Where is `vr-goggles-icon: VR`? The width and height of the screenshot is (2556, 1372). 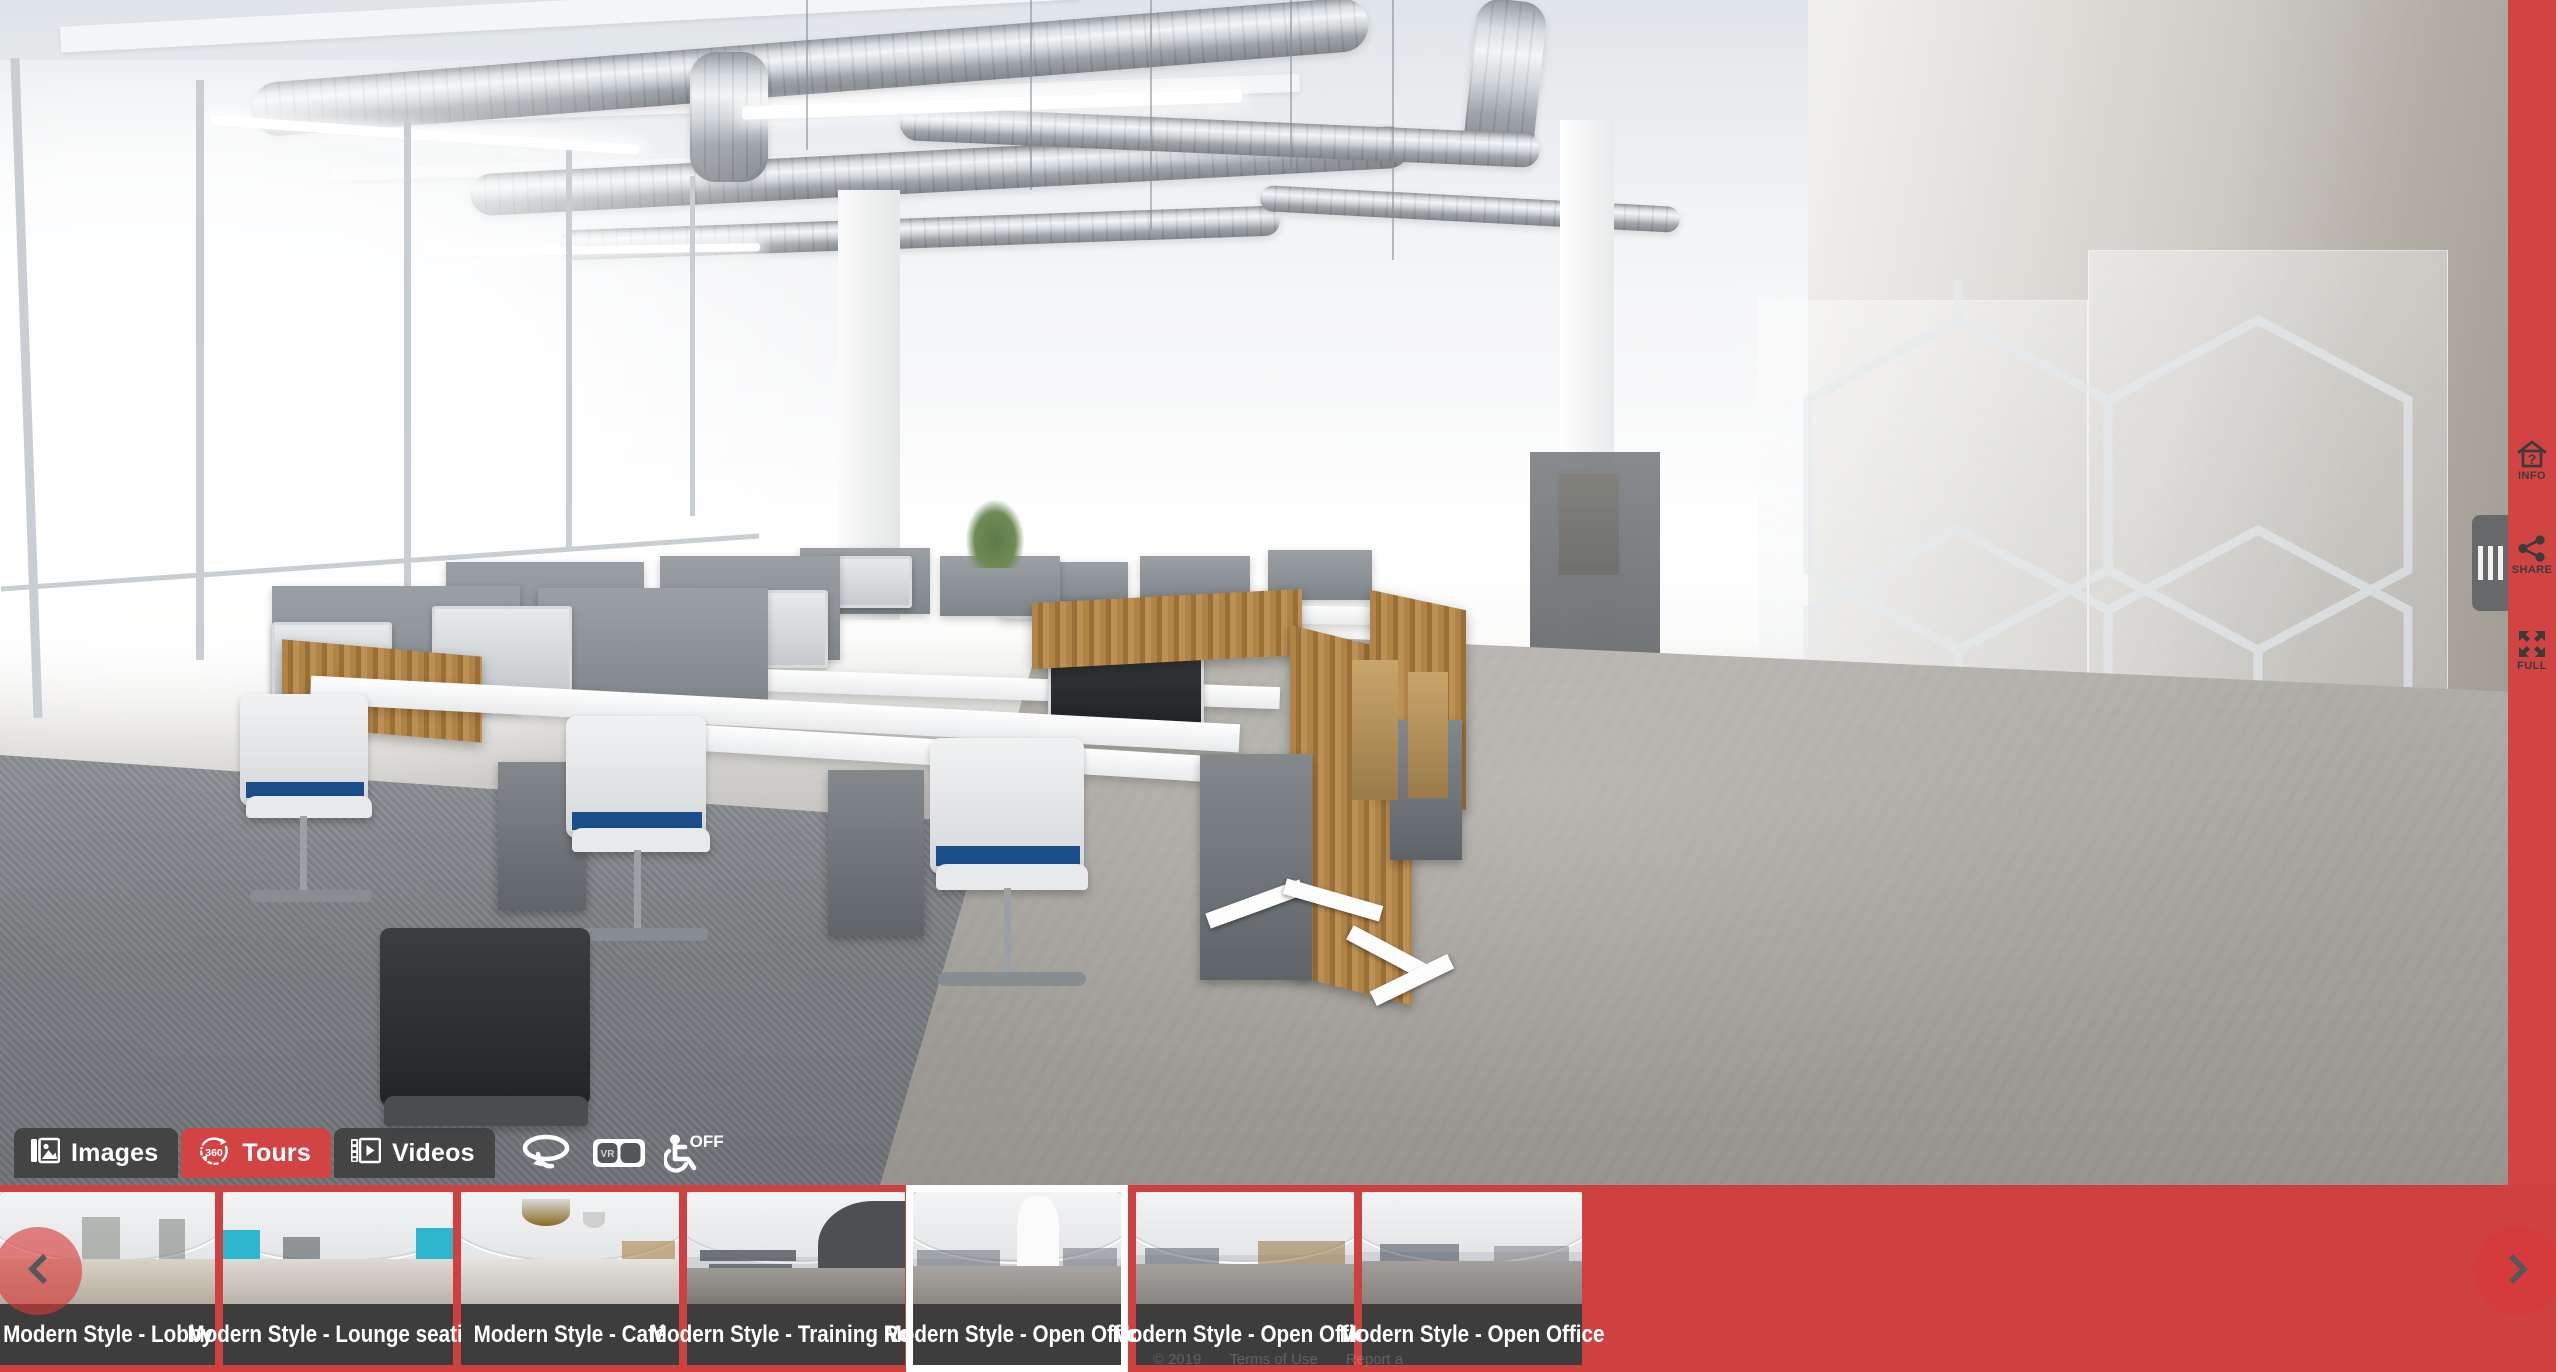 vr-goggles-icon: VR is located at coordinates (619, 1153).